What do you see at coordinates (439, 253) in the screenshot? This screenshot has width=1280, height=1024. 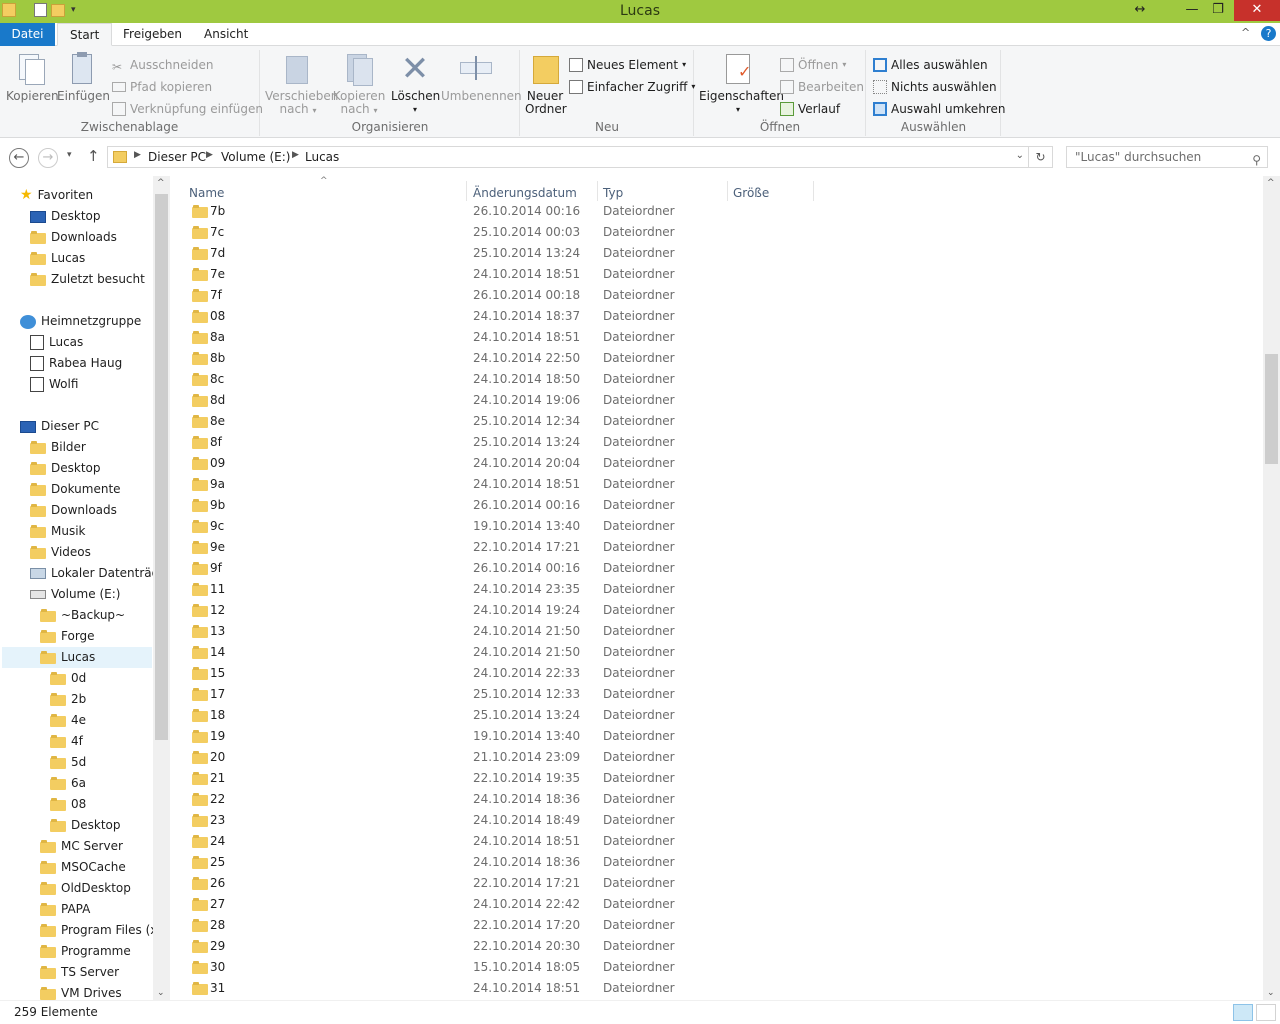 I see `table-row: 7d 25.10.2014 13:24 Dateiordner` at bounding box center [439, 253].